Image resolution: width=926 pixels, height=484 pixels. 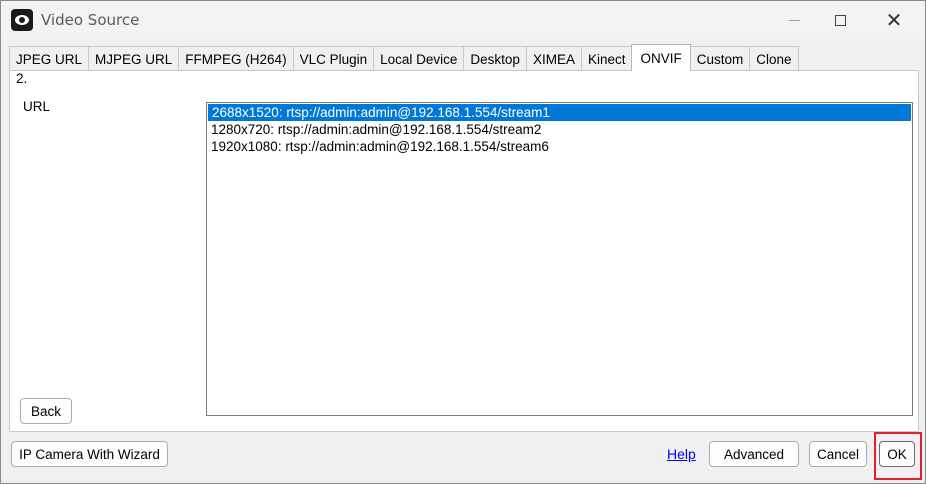 What do you see at coordinates (495, 58) in the screenshot?
I see `tab-desktop: Desktop` at bounding box center [495, 58].